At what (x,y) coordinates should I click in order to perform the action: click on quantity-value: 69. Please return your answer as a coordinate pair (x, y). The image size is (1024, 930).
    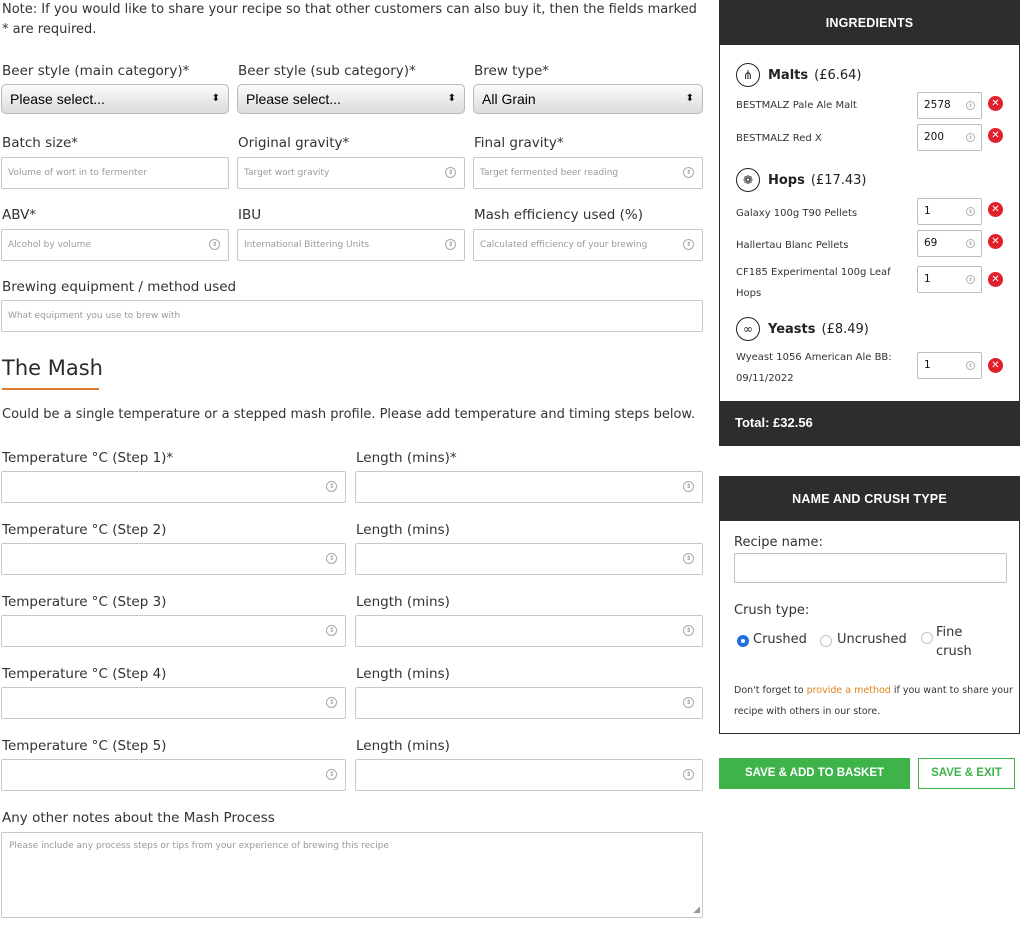
    Looking at the image, I should click on (931, 243).